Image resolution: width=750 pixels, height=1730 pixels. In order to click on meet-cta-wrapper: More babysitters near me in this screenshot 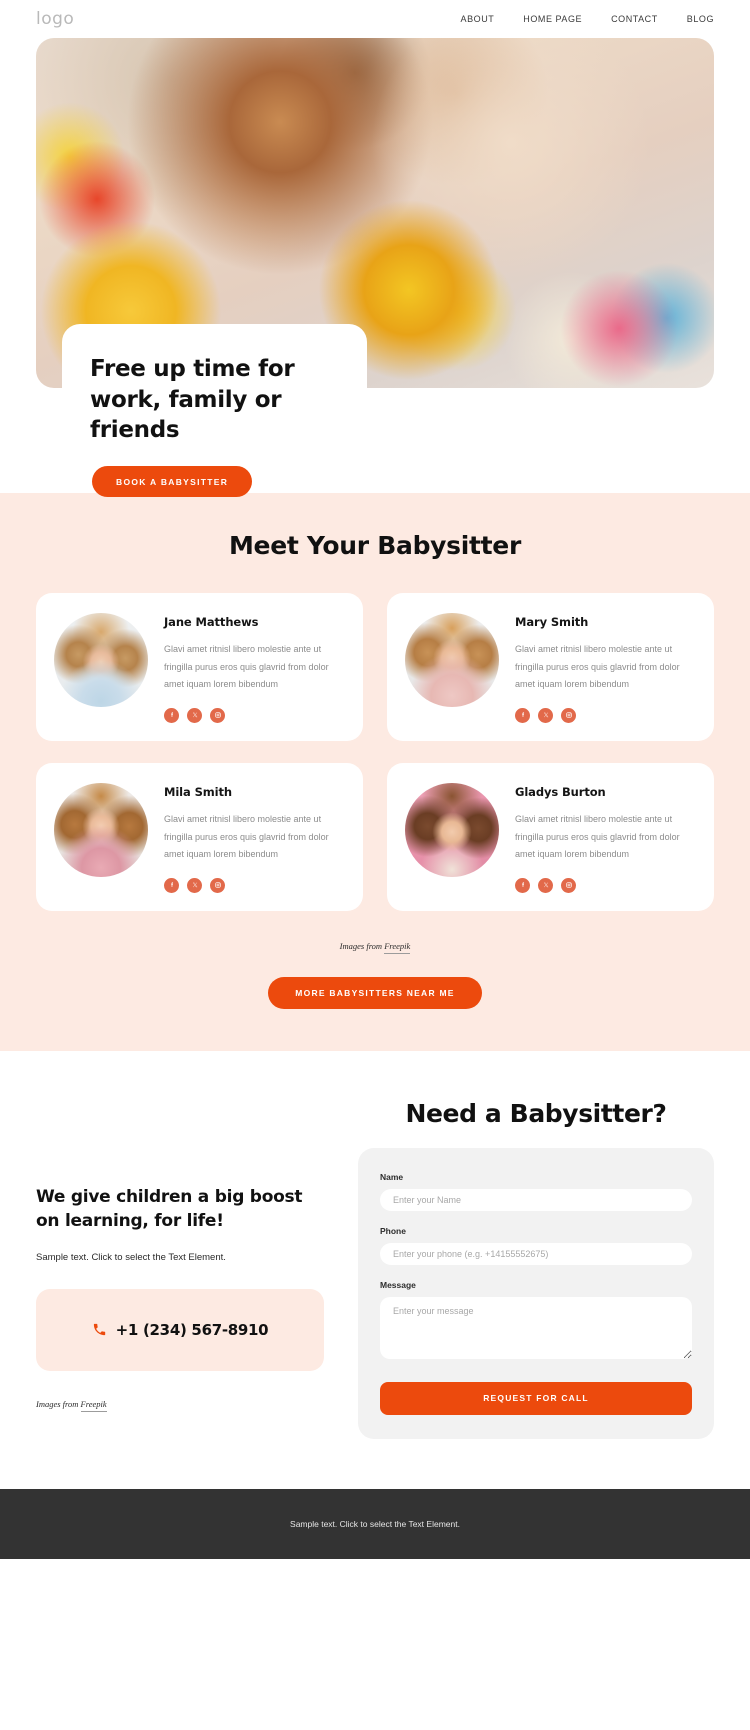, I will do `click(375, 992)`.